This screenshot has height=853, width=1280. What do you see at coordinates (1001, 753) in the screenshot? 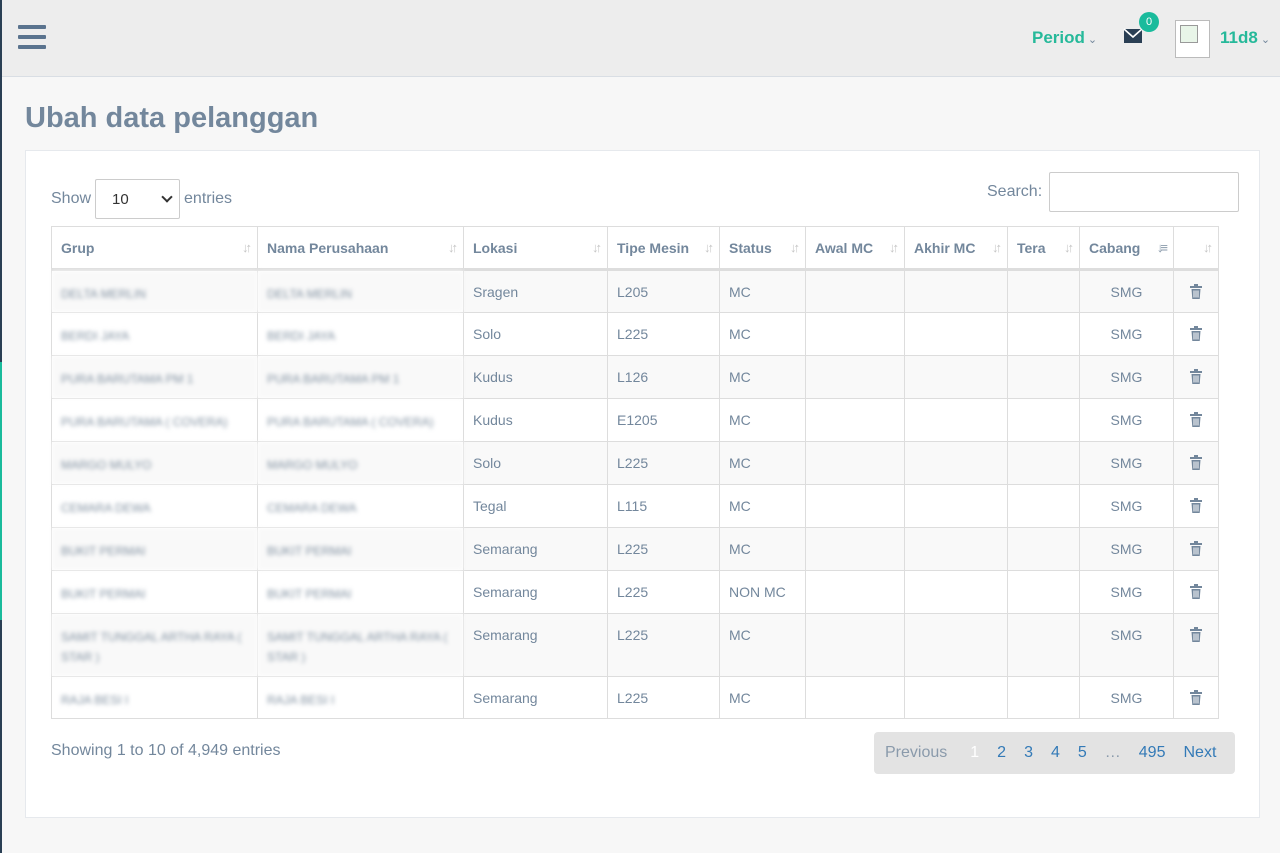
I see `pagination-page: 2` at bounding box center [1001, 753].